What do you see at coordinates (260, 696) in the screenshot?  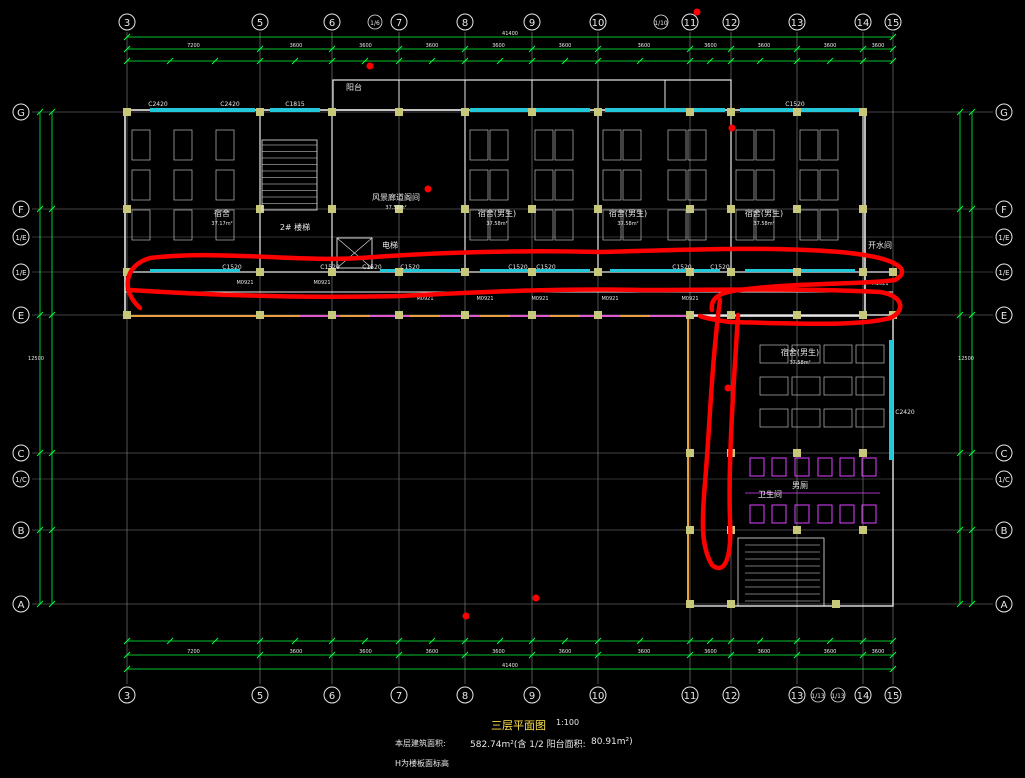 I see `axis-label-bottom: 5` at bounding box center [260, 696].